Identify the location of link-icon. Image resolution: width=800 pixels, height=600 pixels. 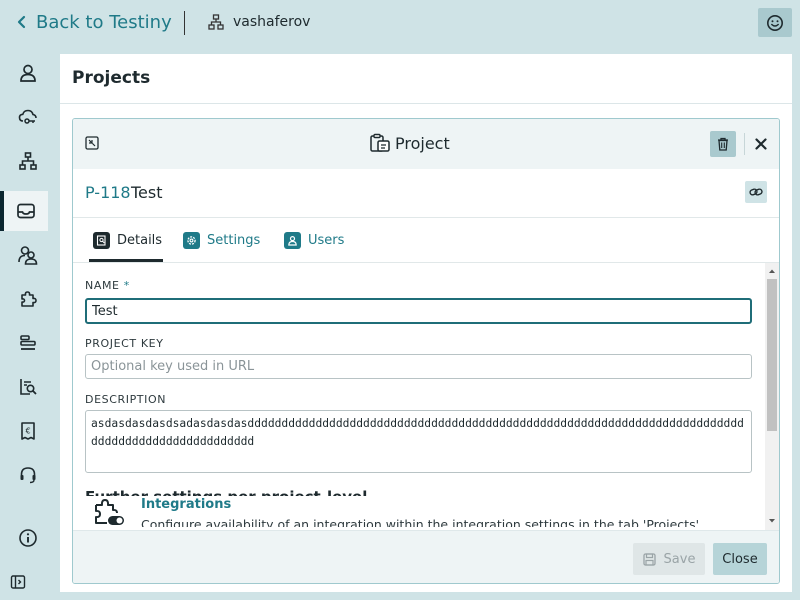
(756, 192).